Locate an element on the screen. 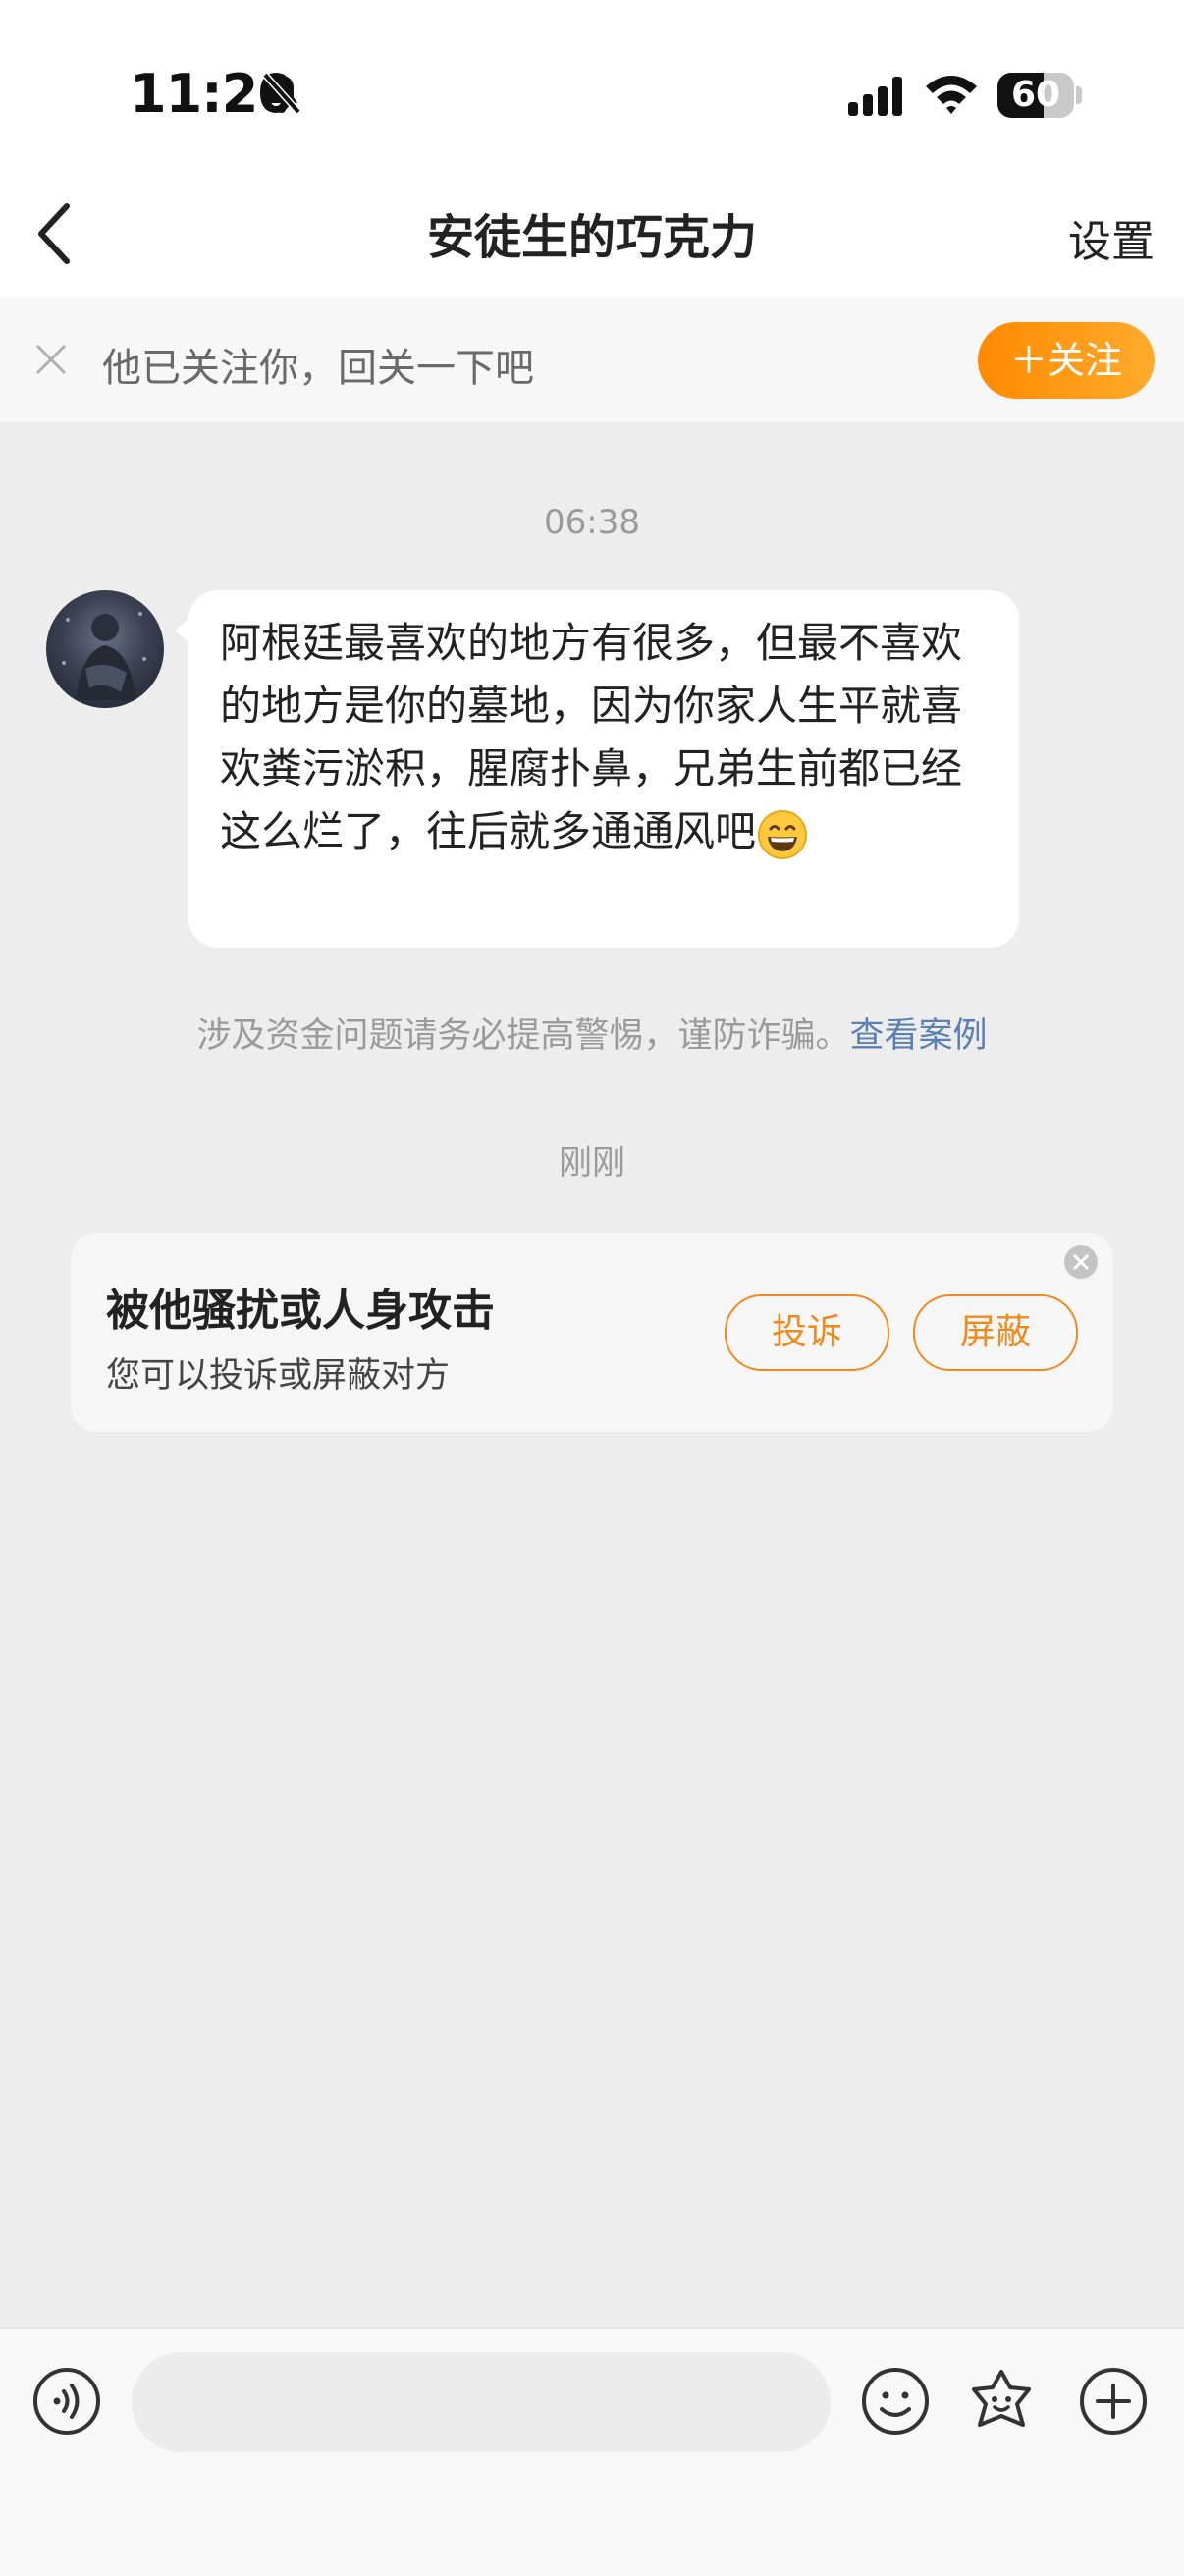  emoji-icon is located at coordinates (895, 2401).